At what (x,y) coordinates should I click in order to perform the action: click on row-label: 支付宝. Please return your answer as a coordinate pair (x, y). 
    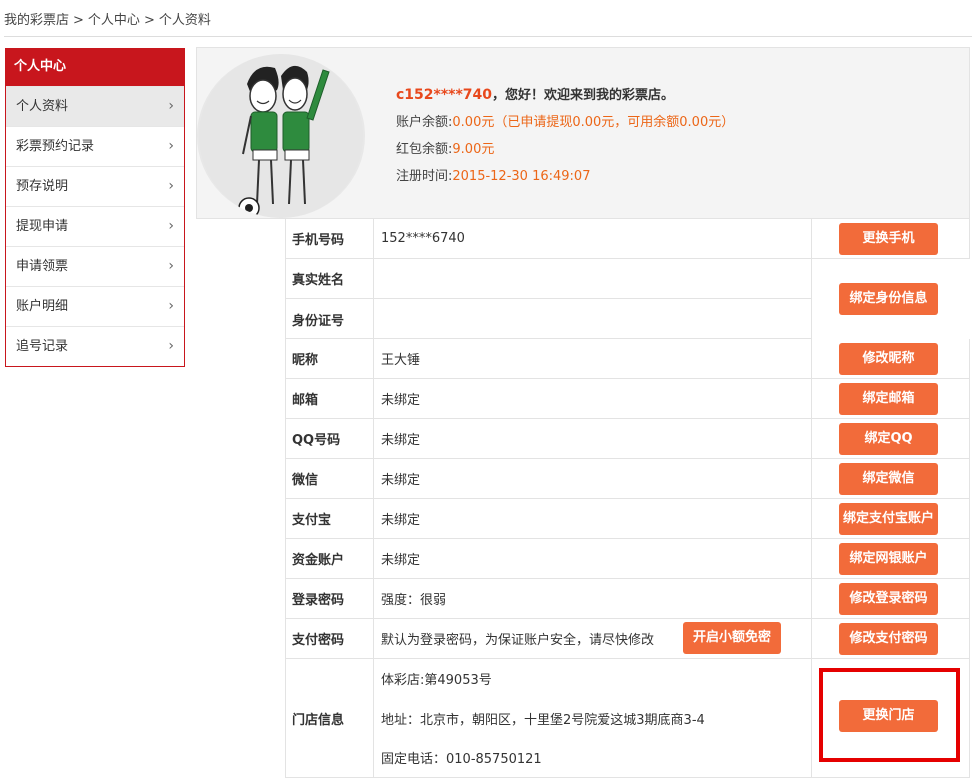
    Looking at the image, I should click on (330, 518).